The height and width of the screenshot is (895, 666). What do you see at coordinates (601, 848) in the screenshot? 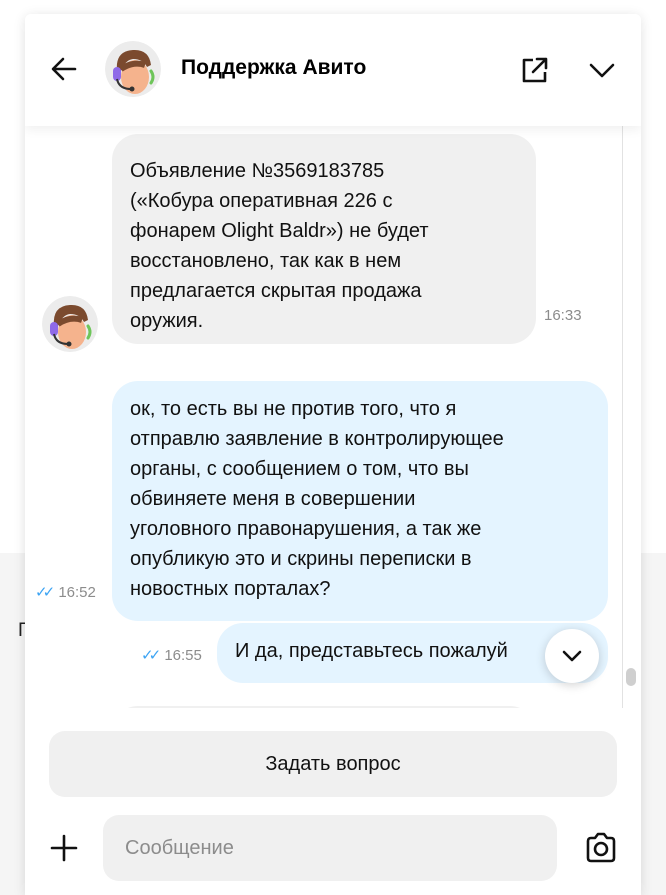
I see `camera-icon` at bounding box center [601, 848].